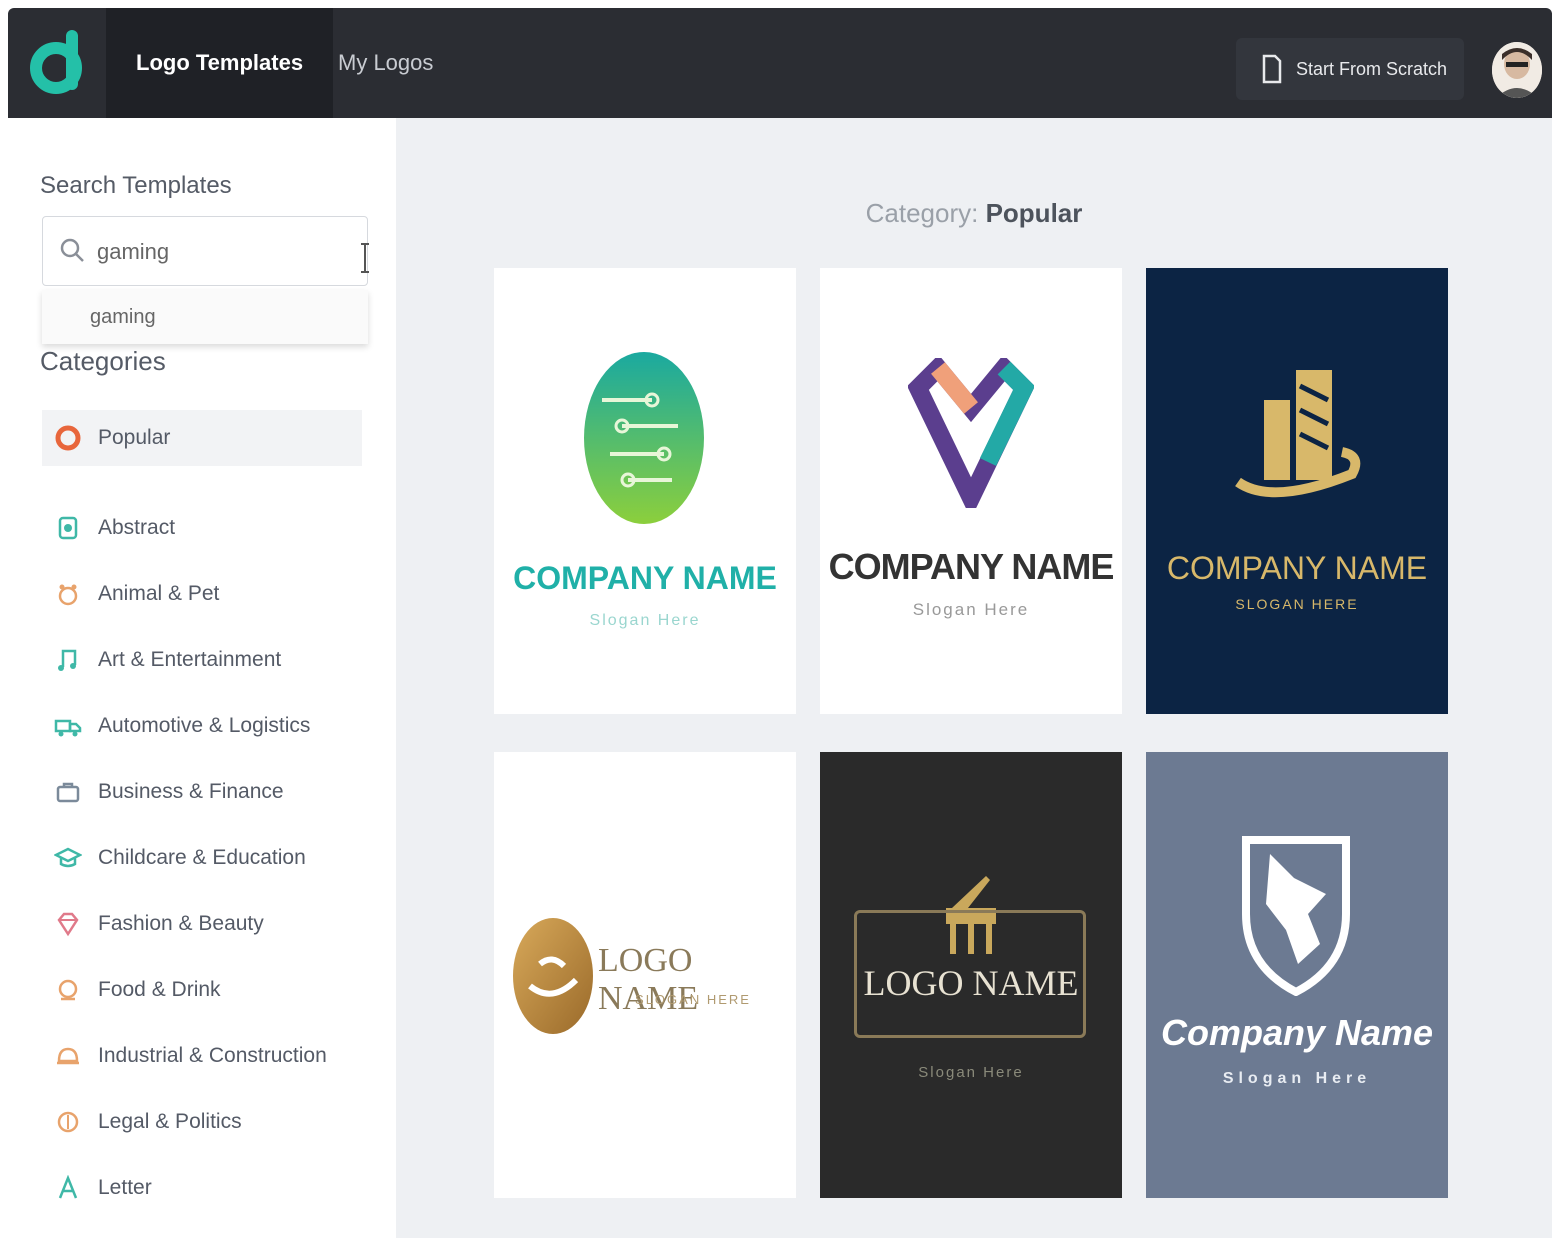 This screenshot has width=1554, height=1238. What do you see at coordinates (68, 528) in the screenshot?
I see `abstract-icon` at bounding box center [68, 528].